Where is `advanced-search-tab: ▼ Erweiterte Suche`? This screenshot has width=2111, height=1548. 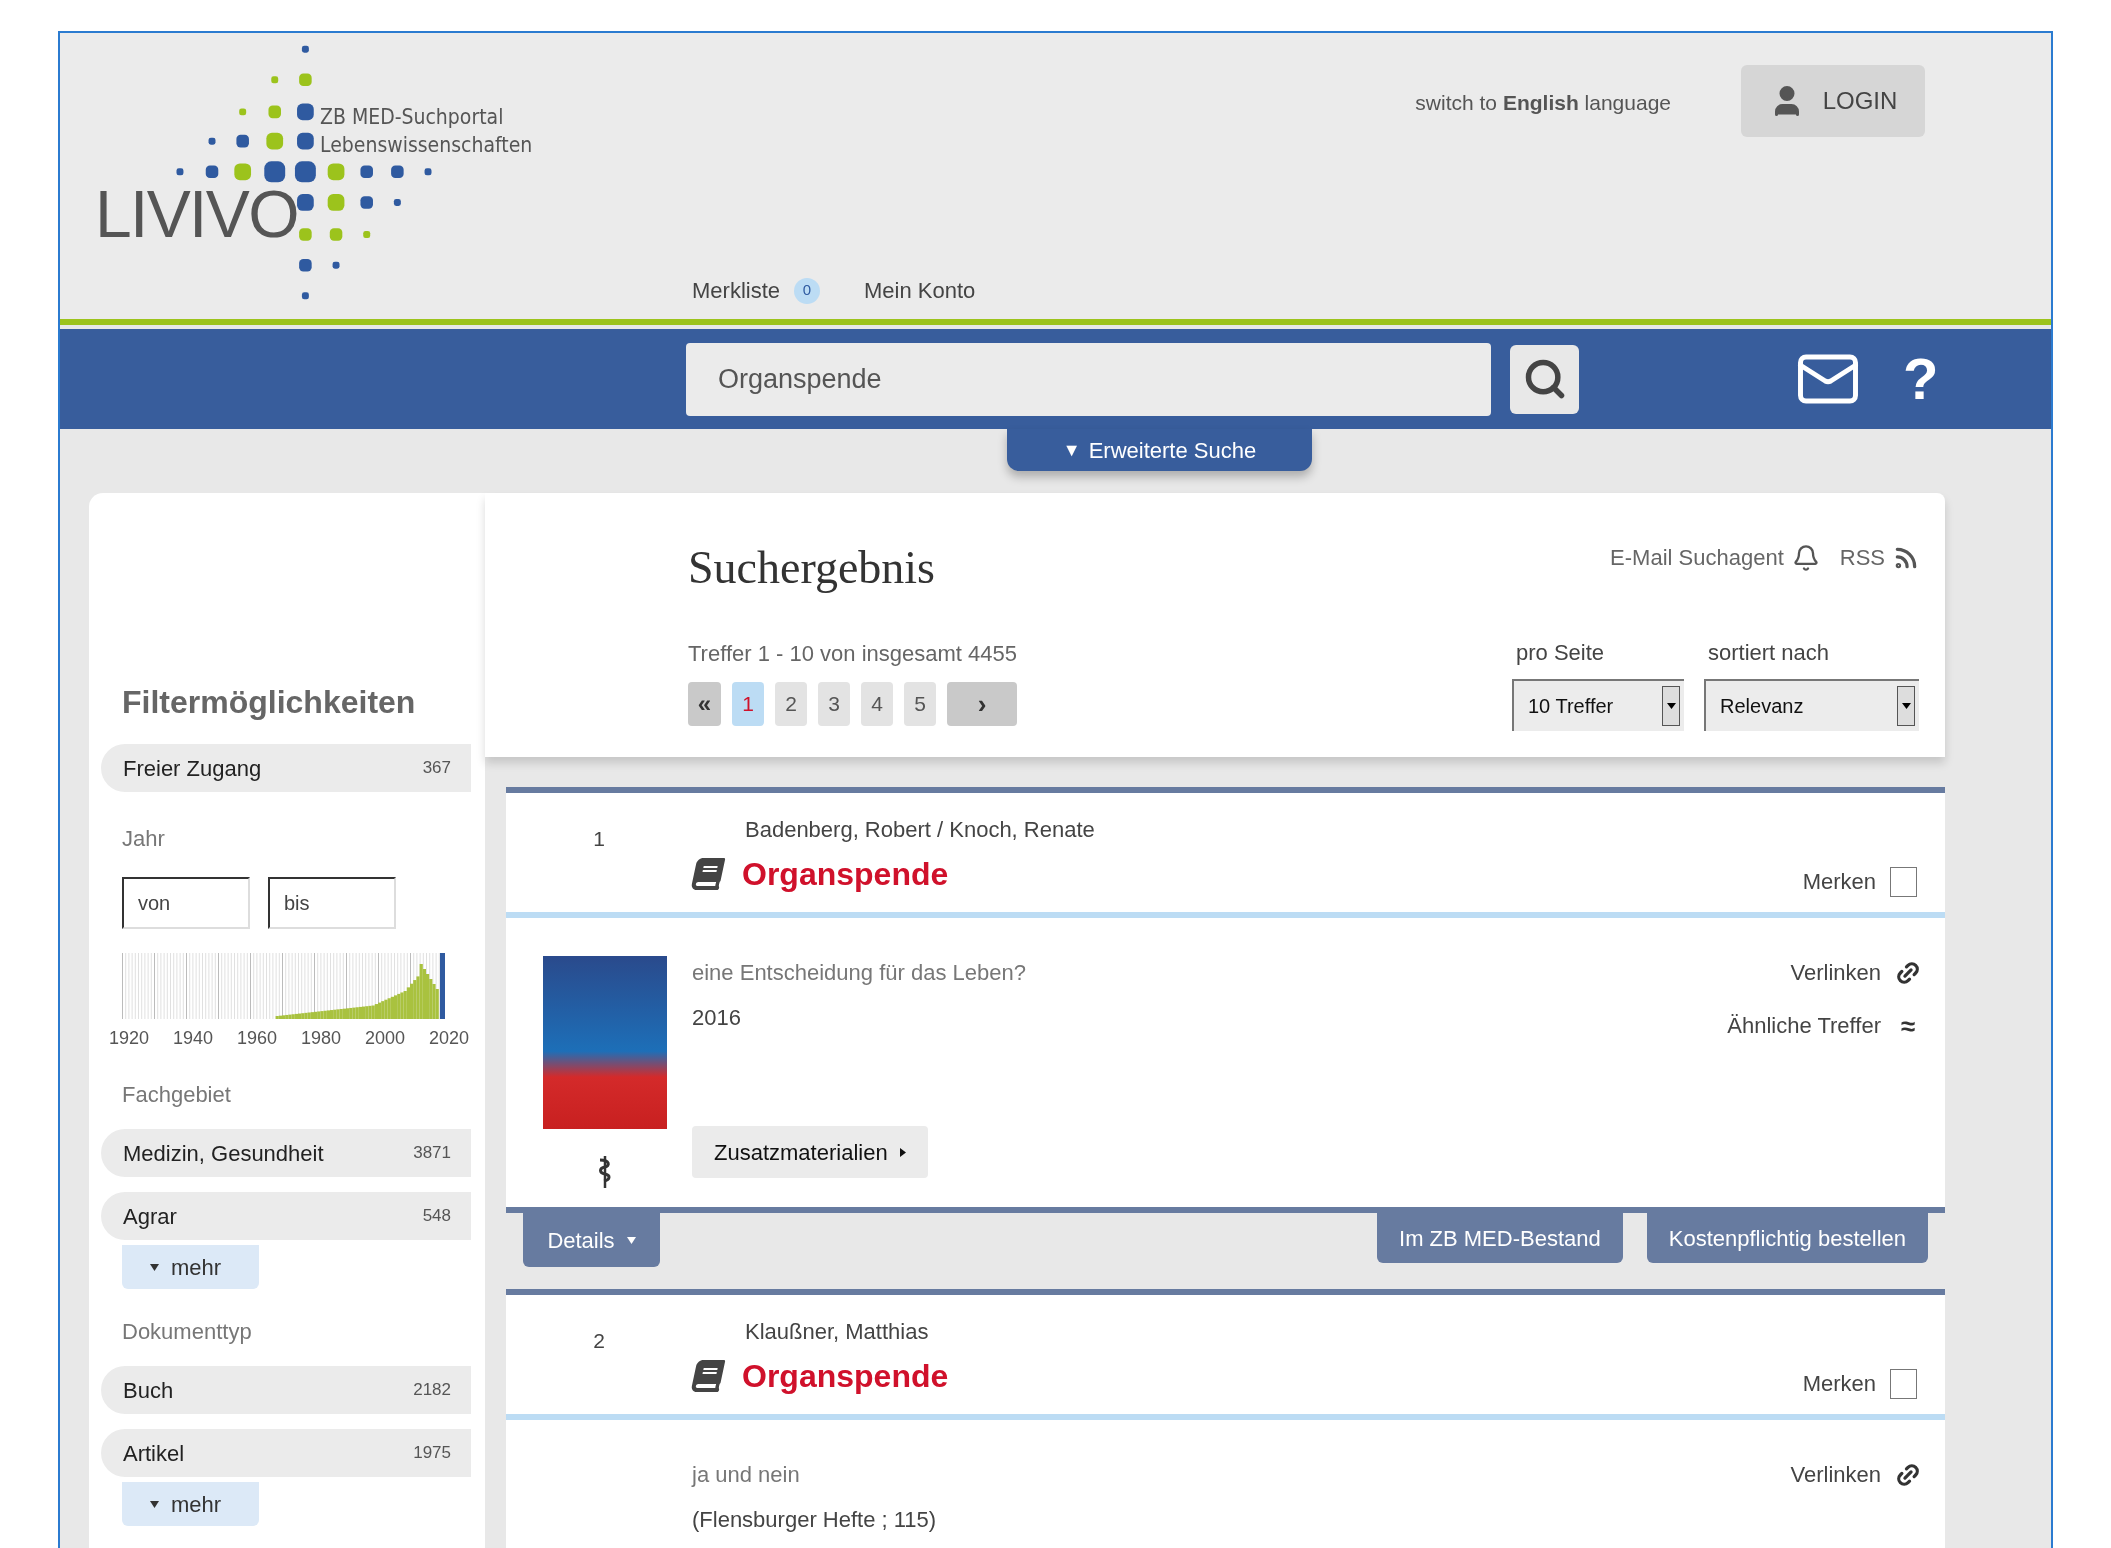
advanced-search-tab: ▼ Erweiterte Suche is located at coordinates (1159, 450).